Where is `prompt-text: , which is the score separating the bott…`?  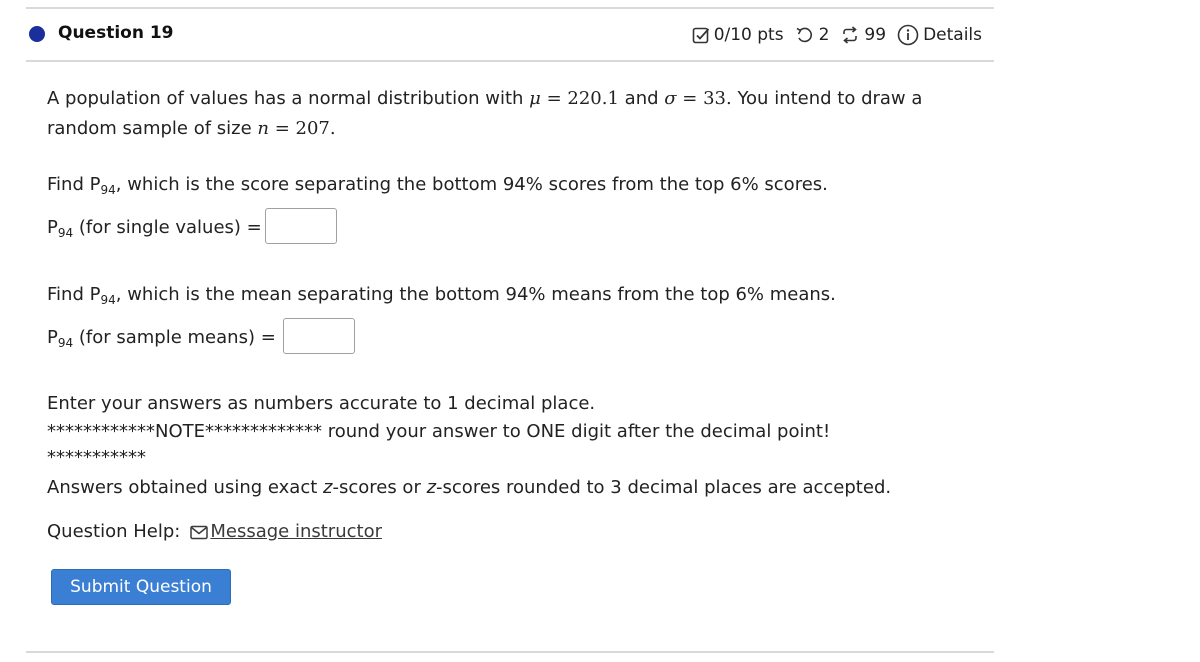
prompt-text: , which is the score separating the bott… is located at coordinates (471, 184).